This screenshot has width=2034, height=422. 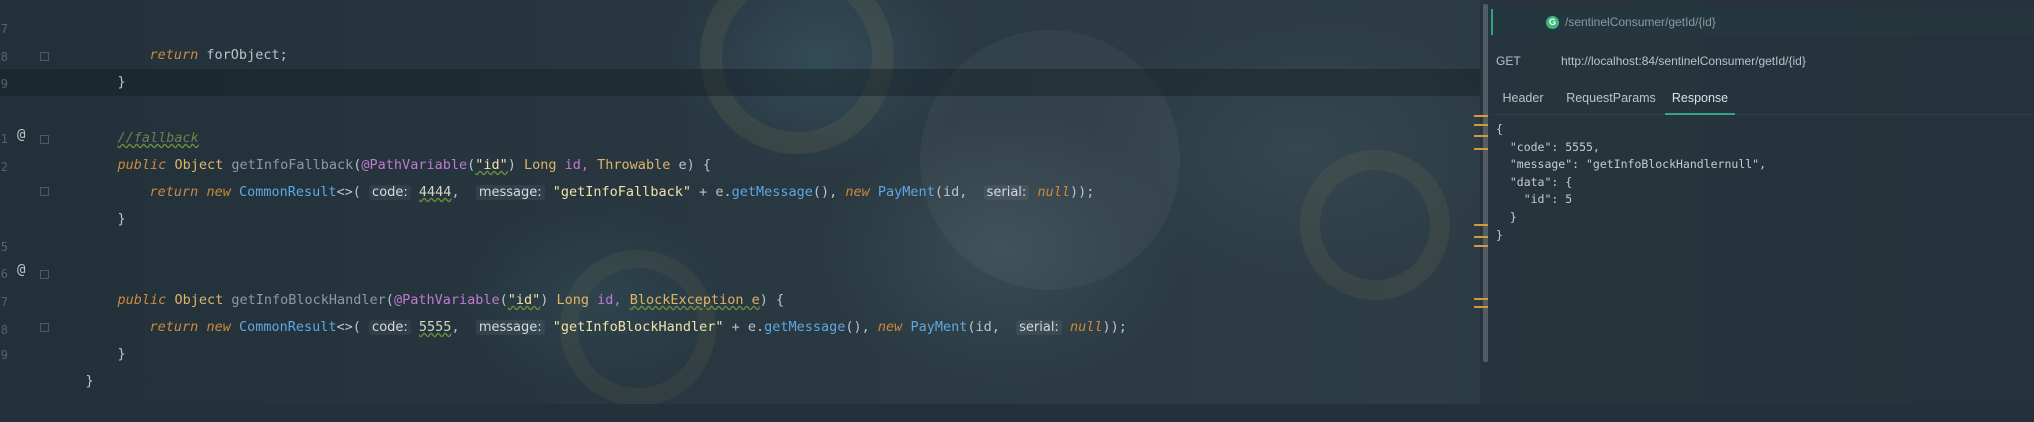 What do you see at coordinates (435, 192) in the screenshot?
I see `number-literal: 4444` at bounding box center [435, 192].